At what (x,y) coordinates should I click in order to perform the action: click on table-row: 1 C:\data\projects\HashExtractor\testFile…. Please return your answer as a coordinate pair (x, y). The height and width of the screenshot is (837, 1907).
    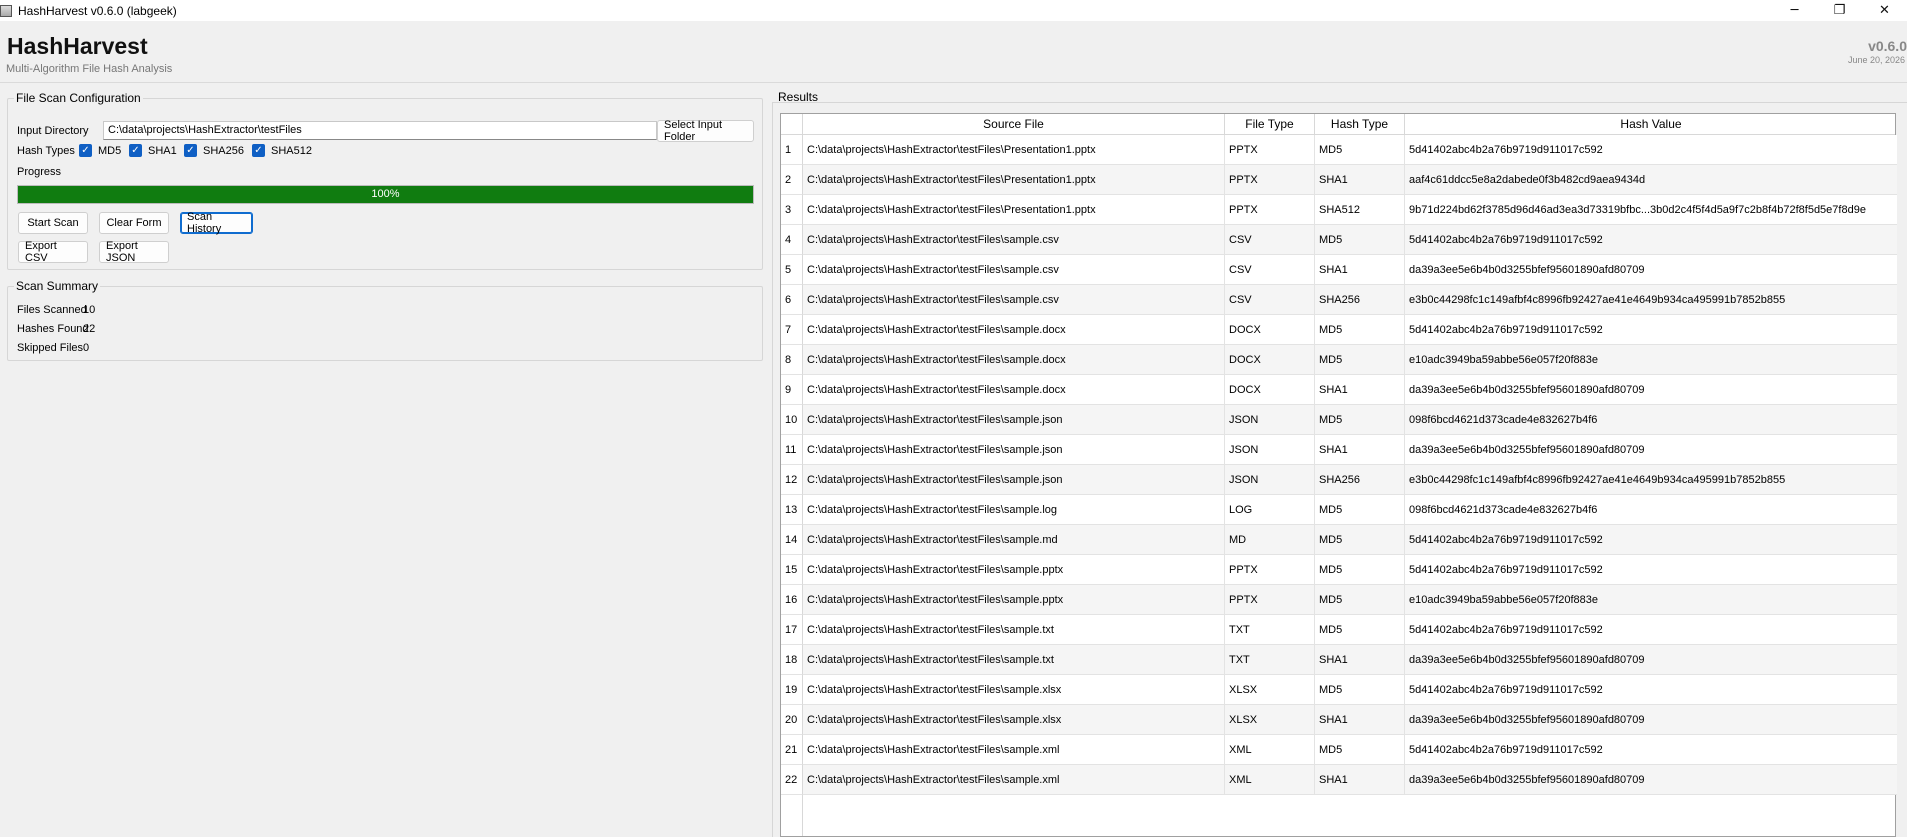
    Looking at the image, I should click on (1339, 150).